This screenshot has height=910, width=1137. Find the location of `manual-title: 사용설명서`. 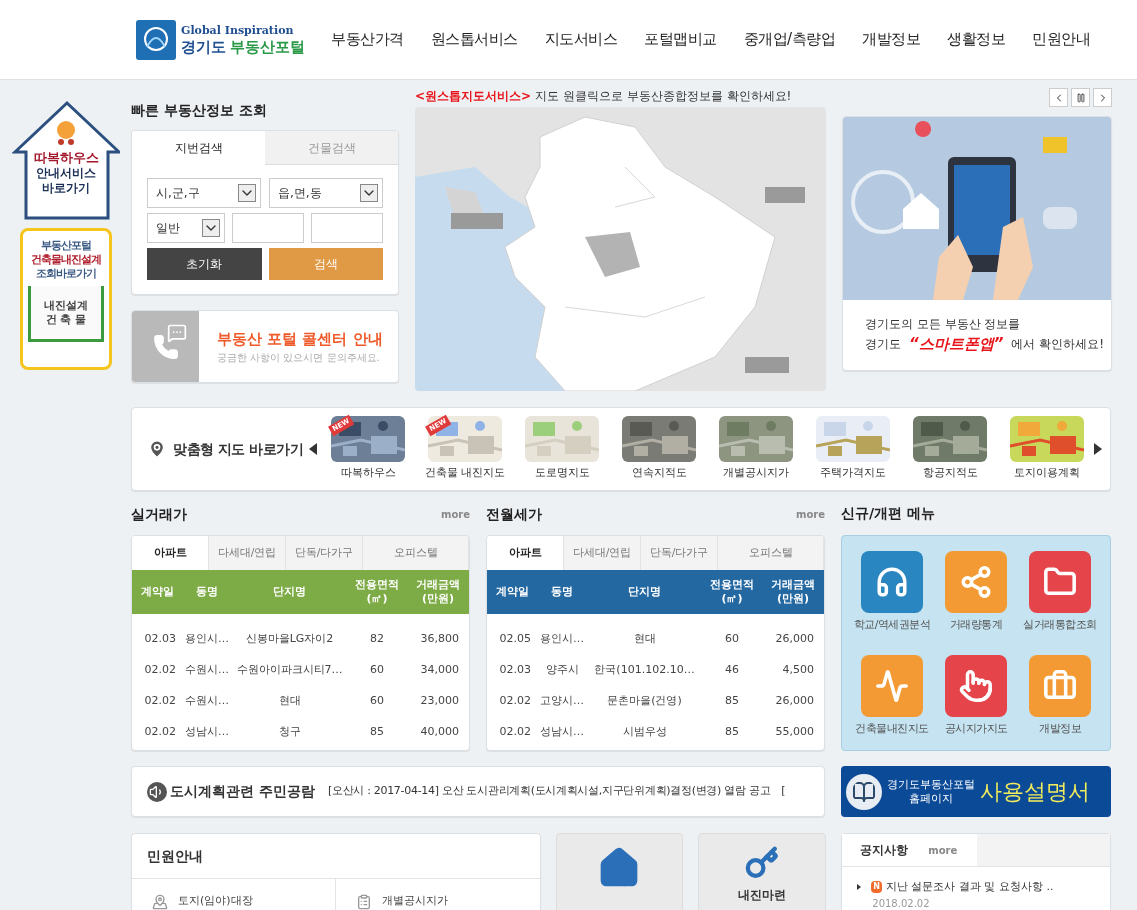

manual-title: 사용설명서 is located at coordinates (1035, 792).